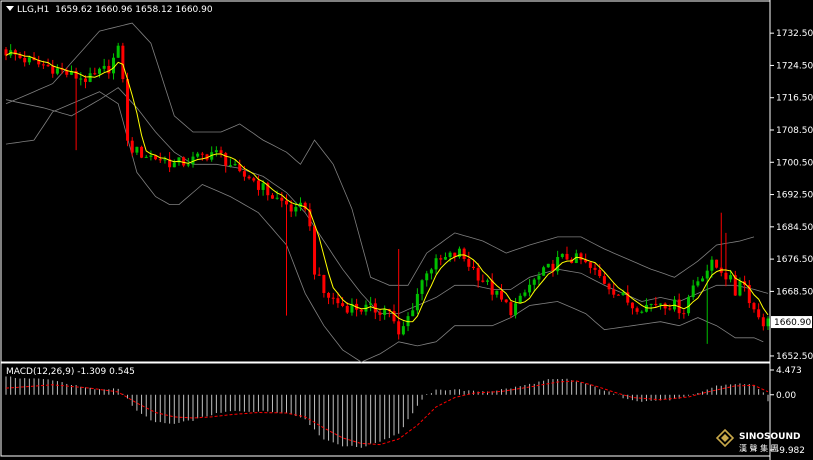  I want to click on macd-signal-line, so click(387, 413).